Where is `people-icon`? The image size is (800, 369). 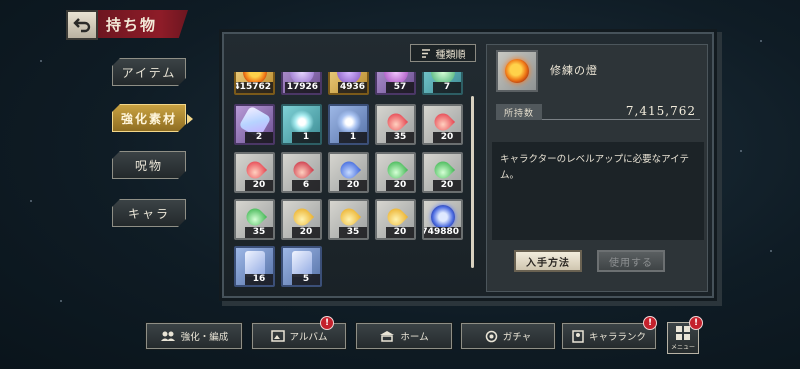 people-icon is located at coordinates (167, 336).